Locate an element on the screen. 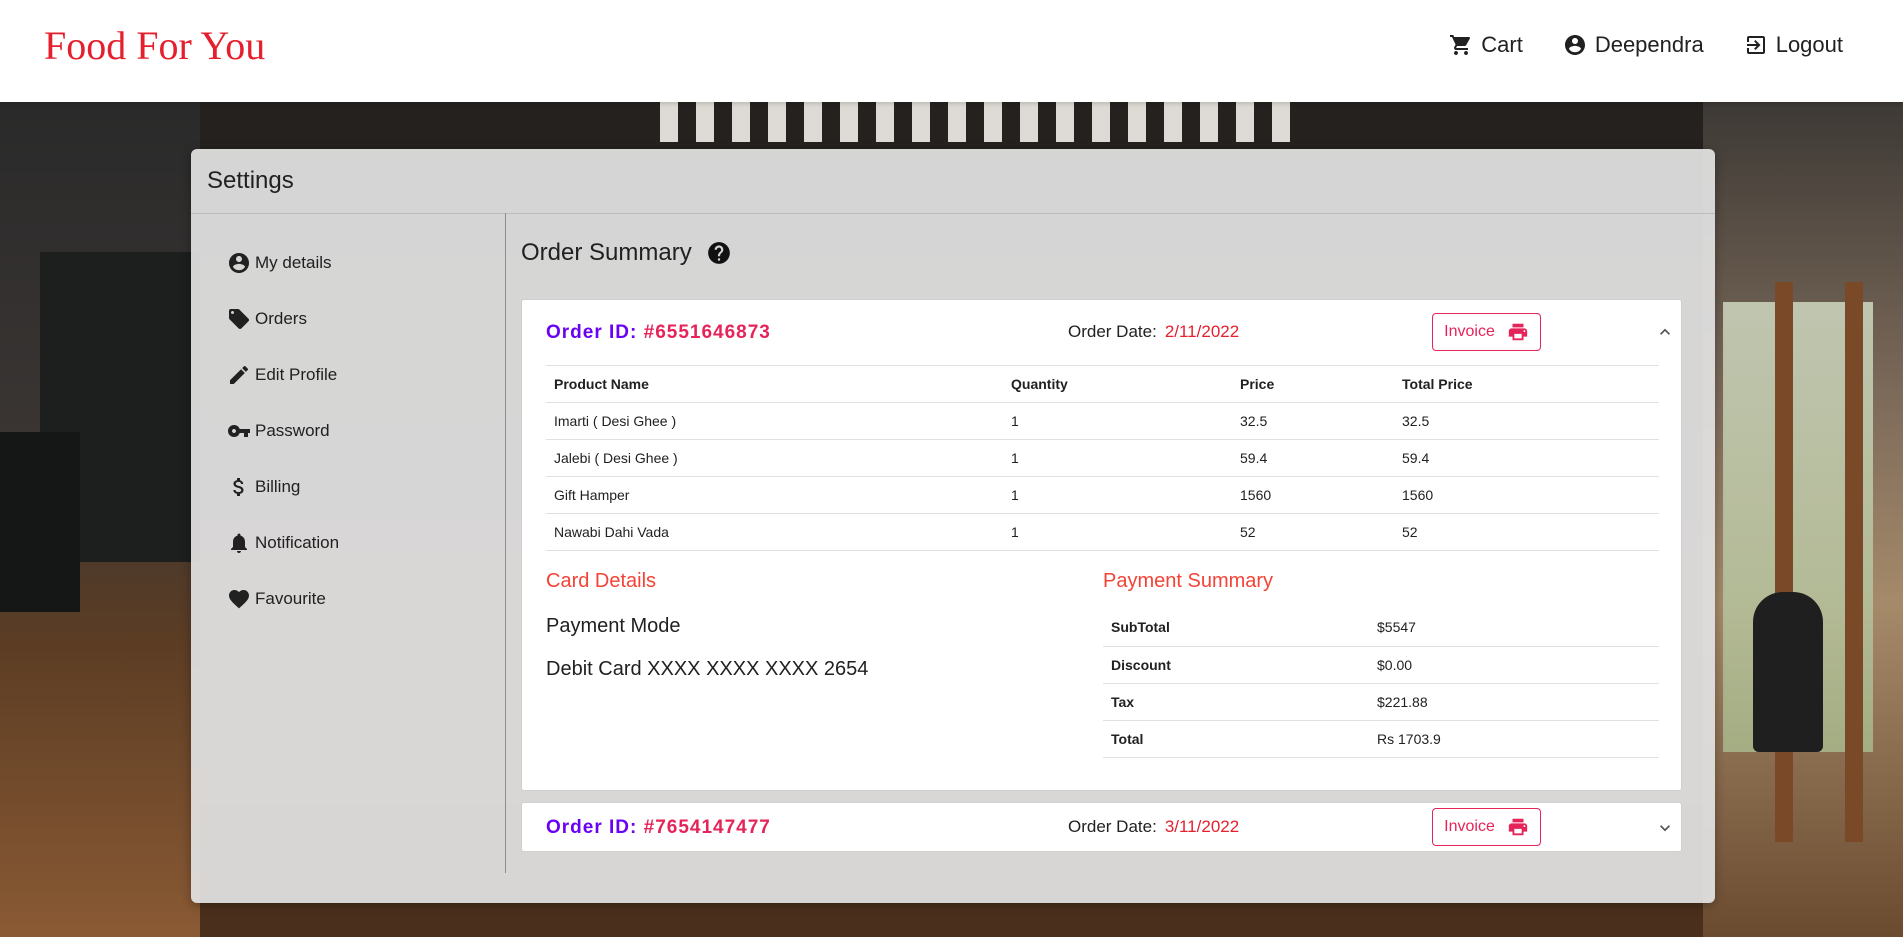  table-row: Discount $0.00 is located at coordinates (1381, 665).